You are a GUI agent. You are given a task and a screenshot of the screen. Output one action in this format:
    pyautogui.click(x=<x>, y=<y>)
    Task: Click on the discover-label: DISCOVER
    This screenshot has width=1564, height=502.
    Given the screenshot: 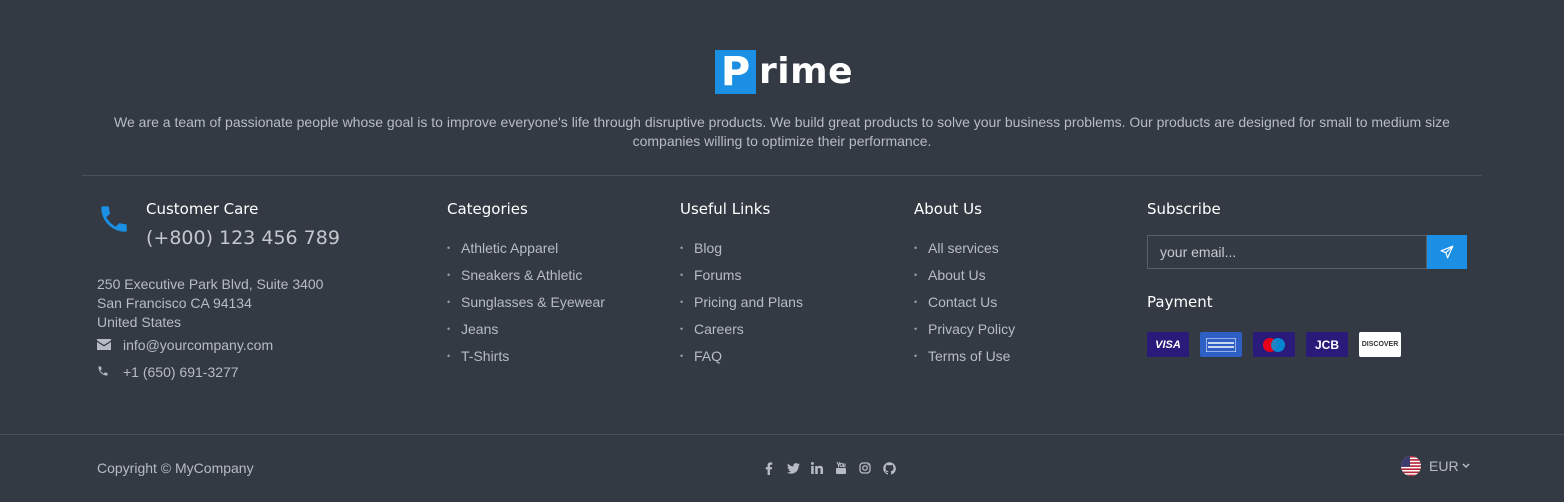 What is the action you would take?
    pyautogui.click(x=1380, y=344)
    